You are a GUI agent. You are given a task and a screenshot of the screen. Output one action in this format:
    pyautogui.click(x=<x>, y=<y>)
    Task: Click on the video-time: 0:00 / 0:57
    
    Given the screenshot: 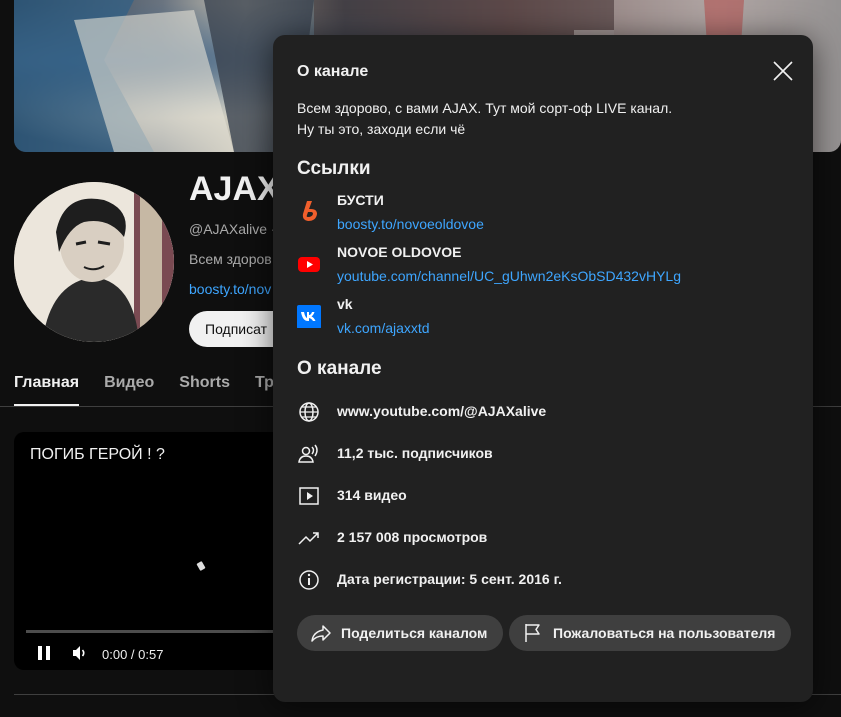 What is the action you would take?
    pyautogui.click(x=133, y=654)
    